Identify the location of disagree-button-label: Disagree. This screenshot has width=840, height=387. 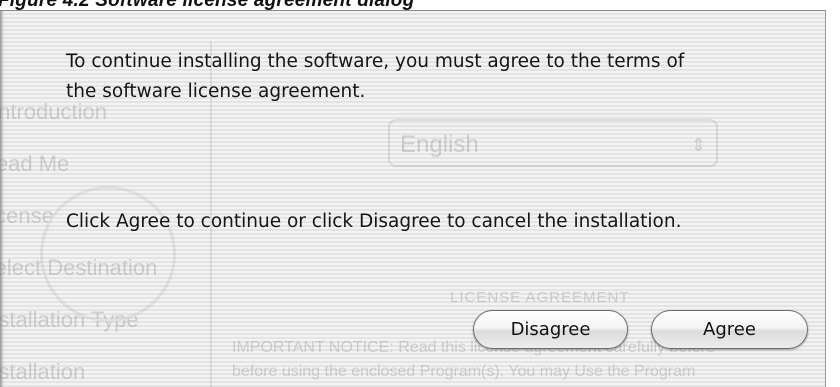
(550, 329).